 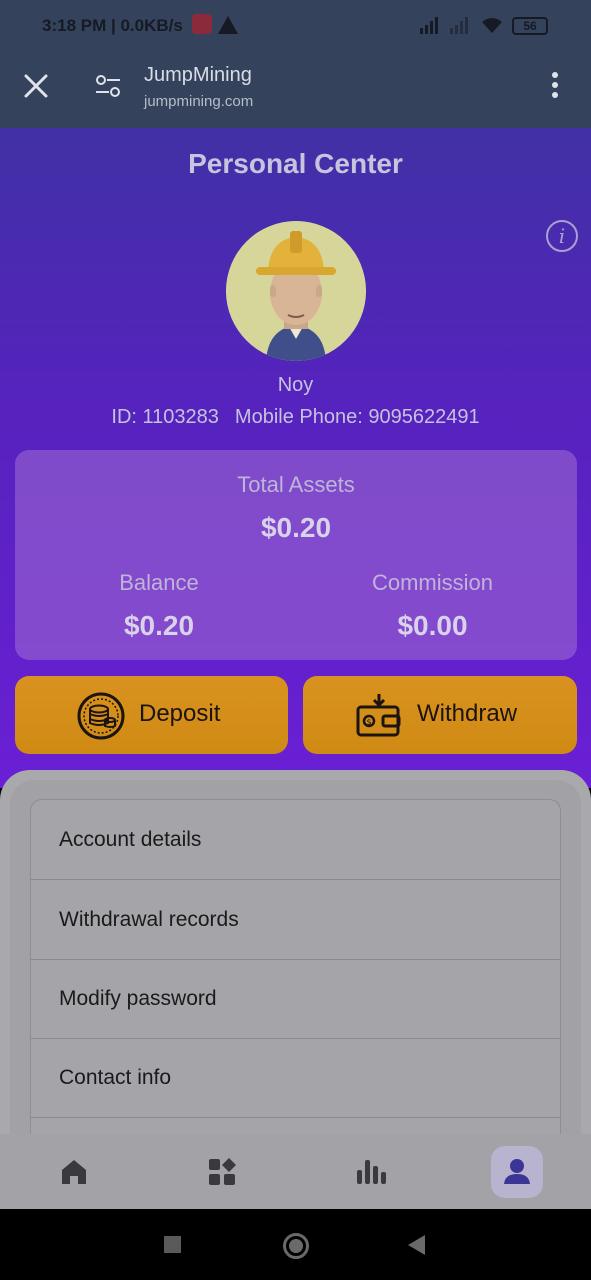 I want to click on wallet-withdraw-icon: $, so click(x=378, y=715).